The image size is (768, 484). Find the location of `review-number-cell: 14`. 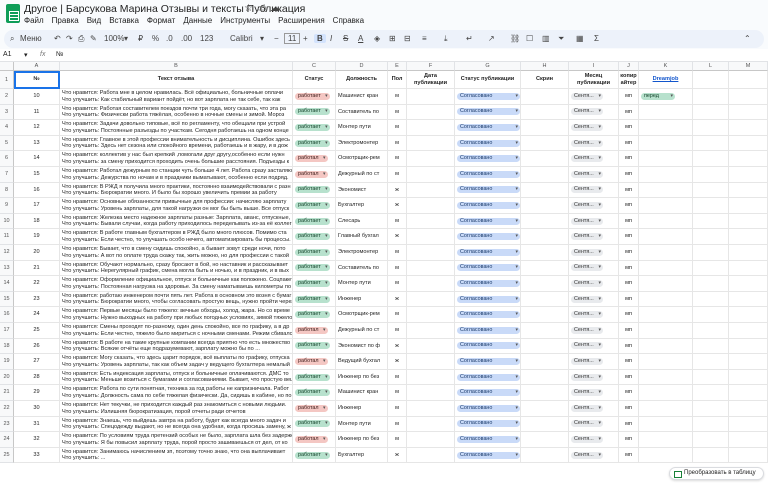

review-number-cell: 14 is located at coordinates (37, 159).